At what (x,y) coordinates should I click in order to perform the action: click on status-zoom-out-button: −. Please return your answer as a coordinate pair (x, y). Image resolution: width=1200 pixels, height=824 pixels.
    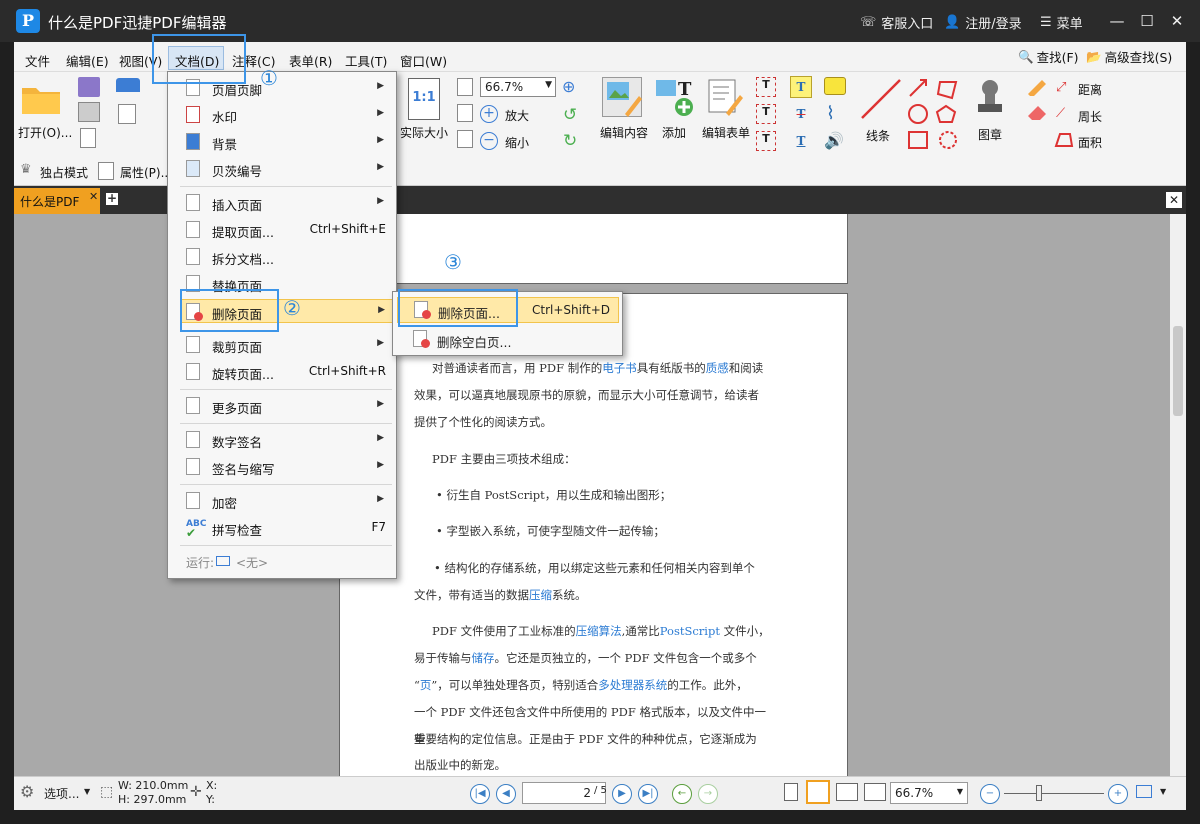
    Looking at the image, I should click on (990, 794).